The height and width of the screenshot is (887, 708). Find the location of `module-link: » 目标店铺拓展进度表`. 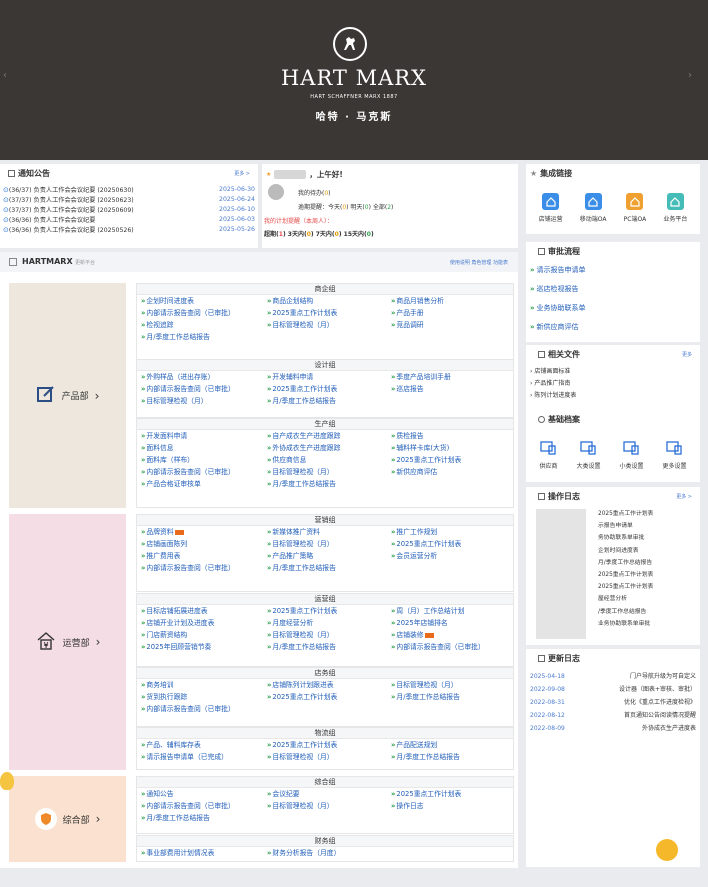

module-link: » 目标店铺拓展进度表 is located at coordinates (204, 611).